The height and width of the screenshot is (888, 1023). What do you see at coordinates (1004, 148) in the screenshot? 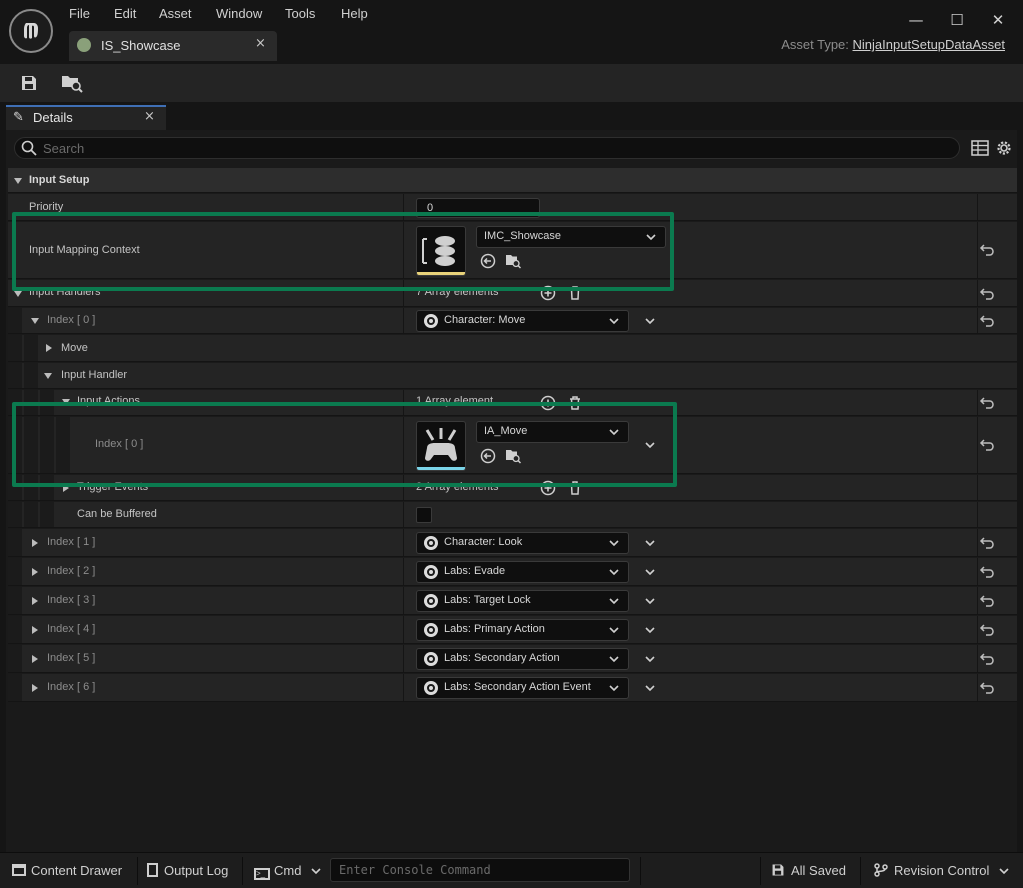
I see `settings-gear-icon` at bounding box center [1004, 148].